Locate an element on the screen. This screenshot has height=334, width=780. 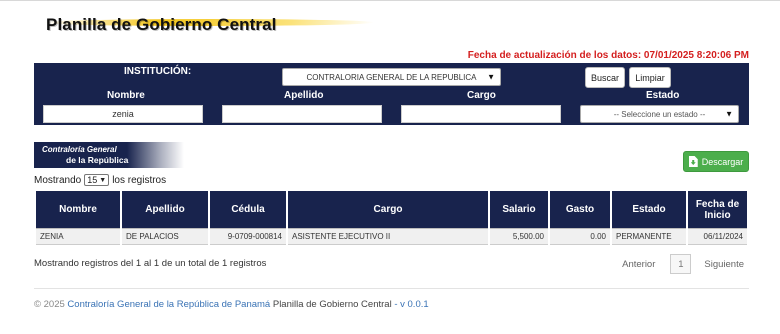
download-button: Descargar is located at coordinates (716, 161).